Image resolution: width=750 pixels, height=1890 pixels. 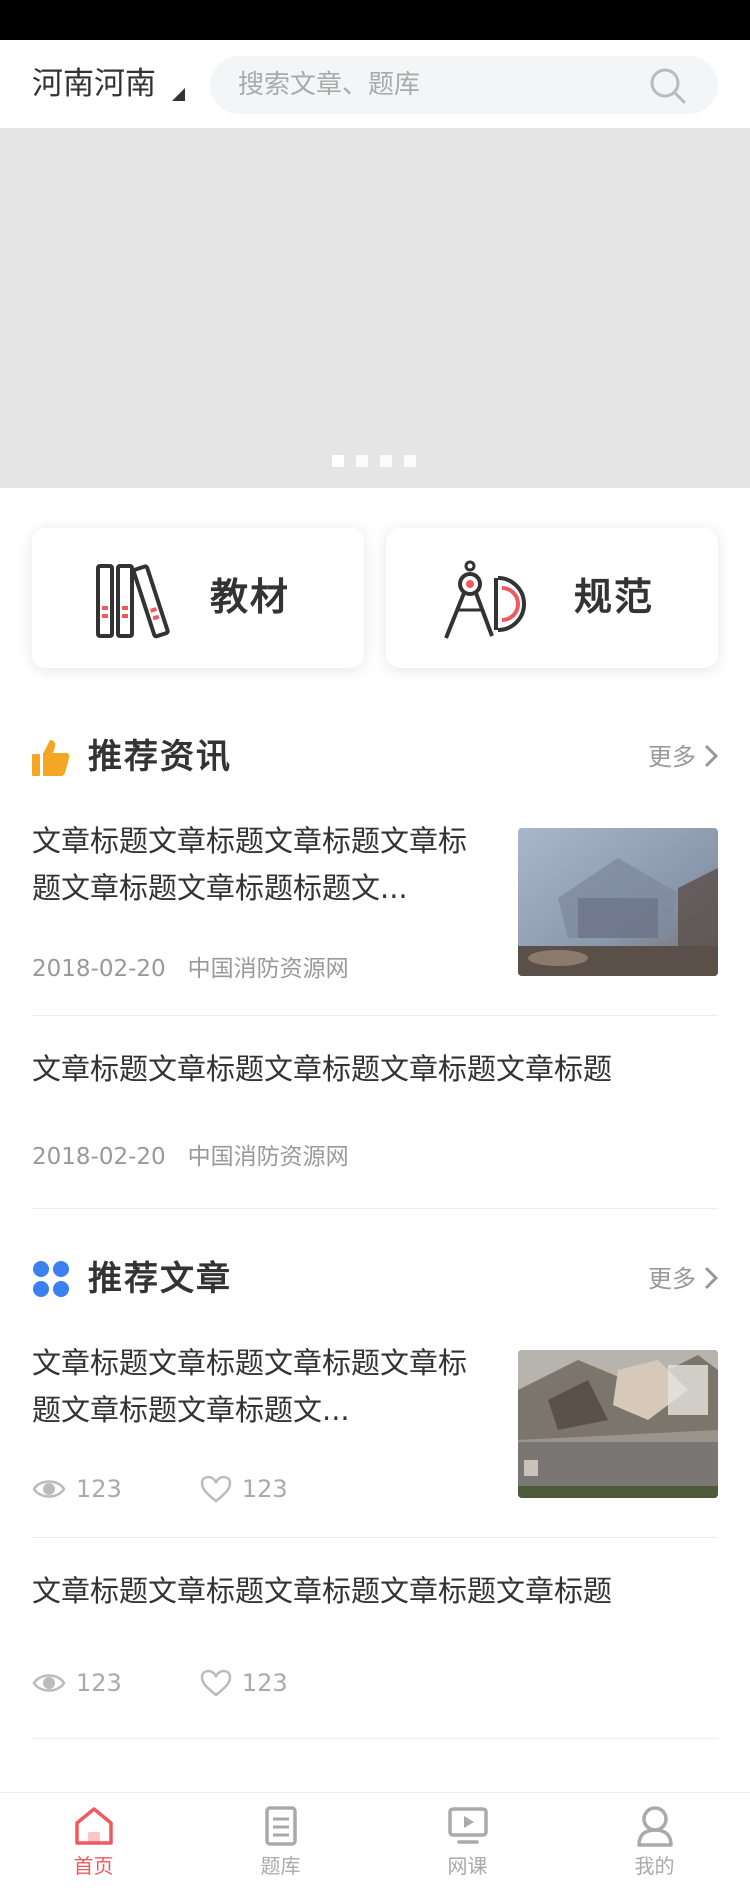 What do you see at coordinates (375, 1111) in the screenshot?
I see `news-item: 文章标题文章标题文章标题文章标题文章标题 2018-02-20 中国消防资源网` at bounding box center [375, 1111].